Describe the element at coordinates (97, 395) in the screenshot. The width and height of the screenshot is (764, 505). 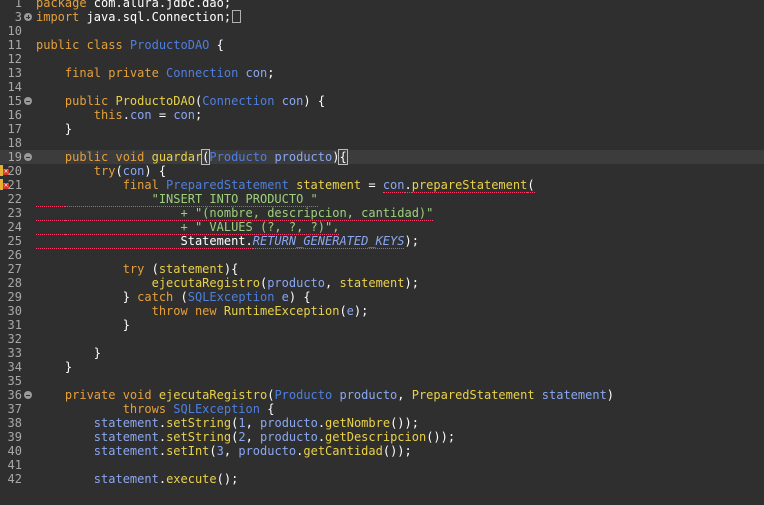
I see `code-token: private void` at that location.